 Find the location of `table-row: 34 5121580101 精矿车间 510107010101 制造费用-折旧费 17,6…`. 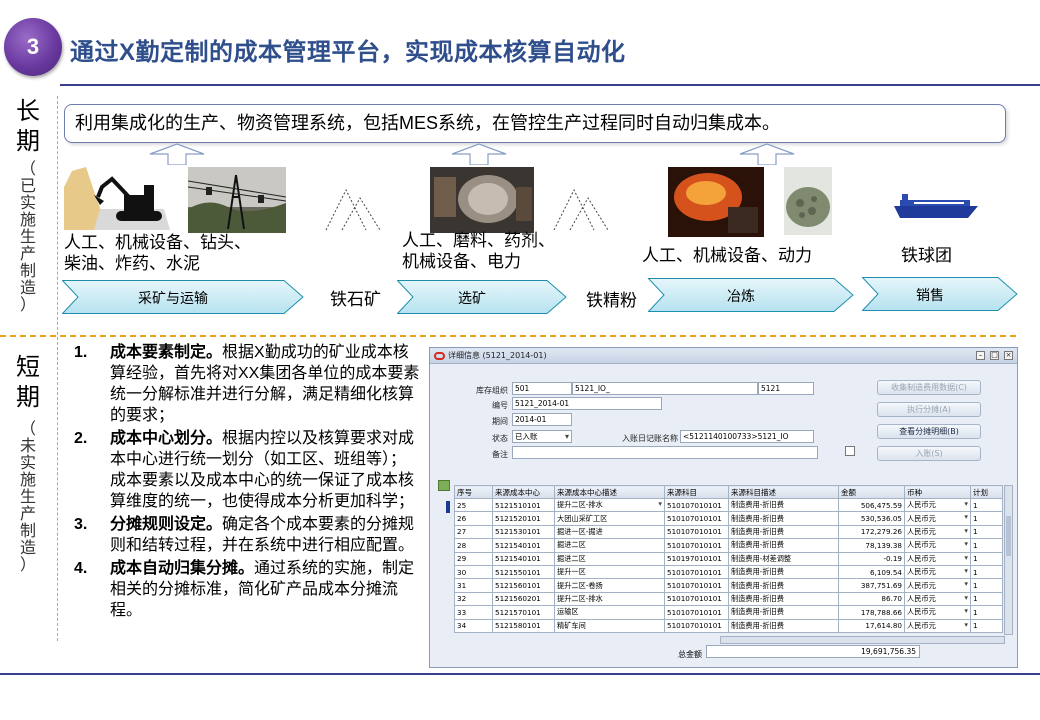

table-row: 34 5121580101 精矿车间 510107010101 制造费用-折旧费 17,6… is located at coordinates (728, 625).